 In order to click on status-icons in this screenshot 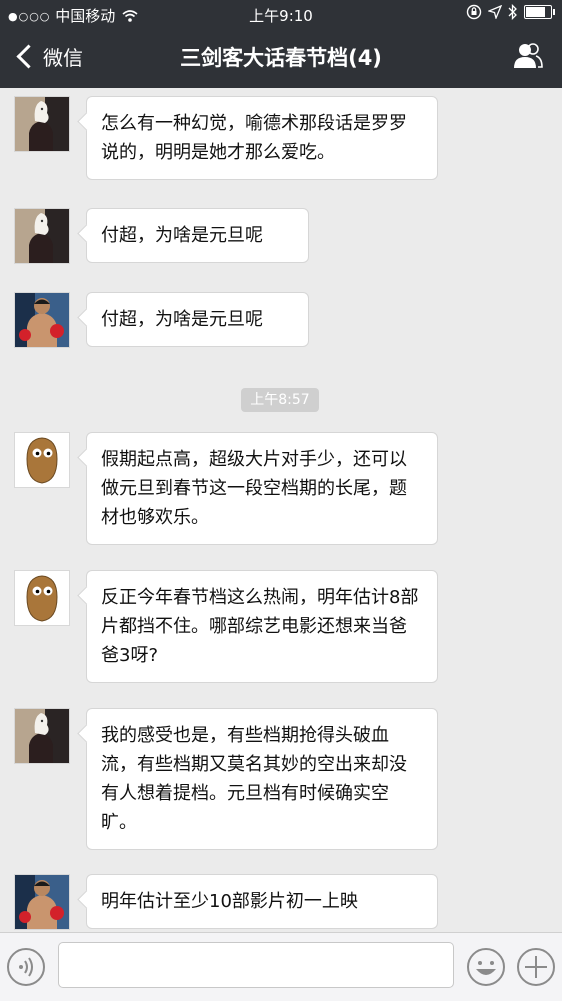, I will do `click(510, 12)`.